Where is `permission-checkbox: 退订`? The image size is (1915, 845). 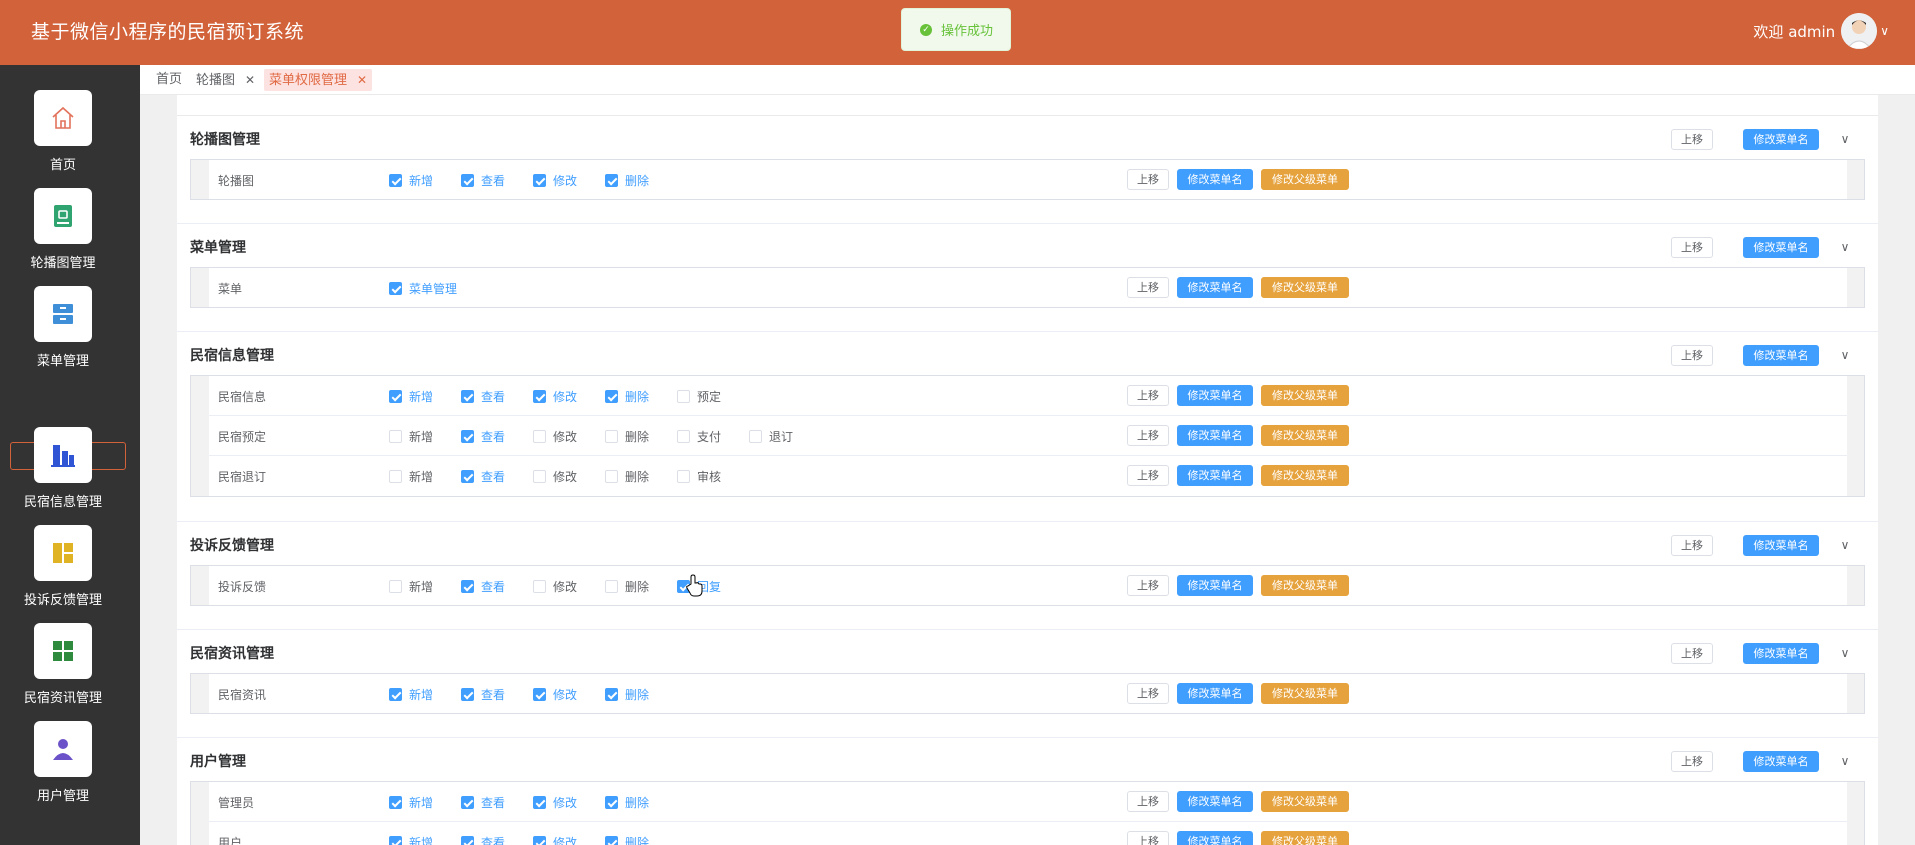
permission-checkbox: 退订 is located at coordinates (771, 436).